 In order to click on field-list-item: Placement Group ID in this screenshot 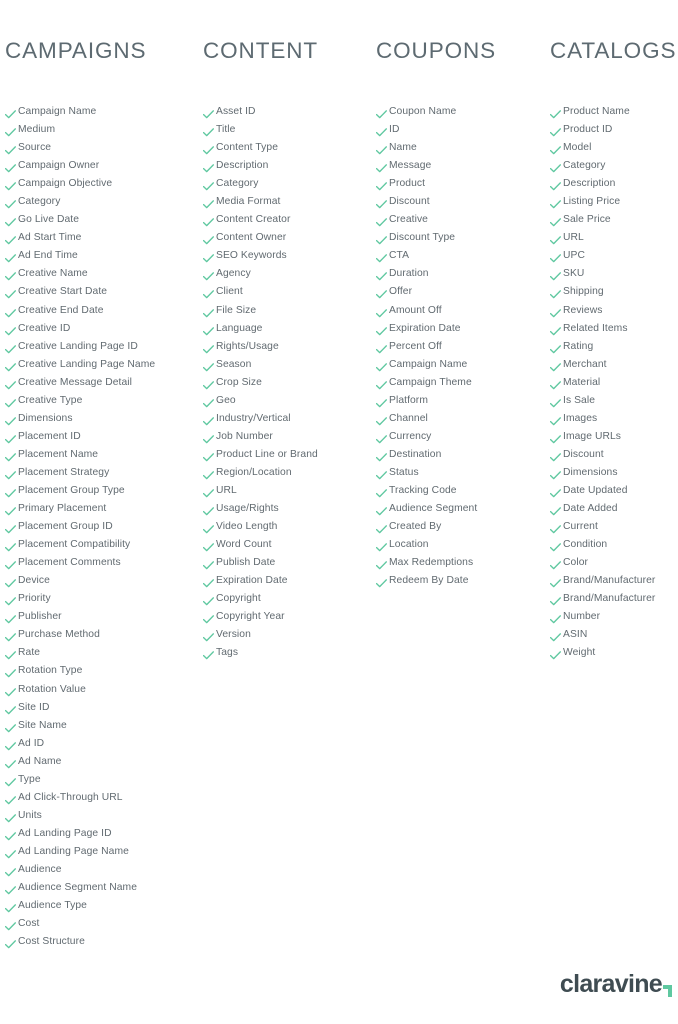, I will do `click(102, 527)`.